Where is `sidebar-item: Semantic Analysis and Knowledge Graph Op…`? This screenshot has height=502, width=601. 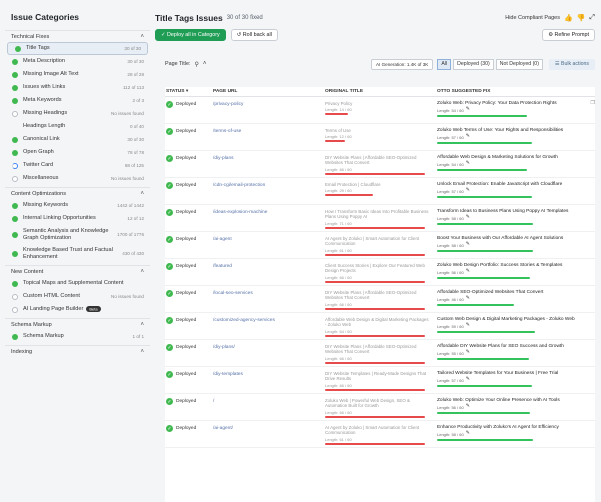
sidebar-item: Semantic Analysis and Knowledge Graph Op… is located at coordinates (77, 234).